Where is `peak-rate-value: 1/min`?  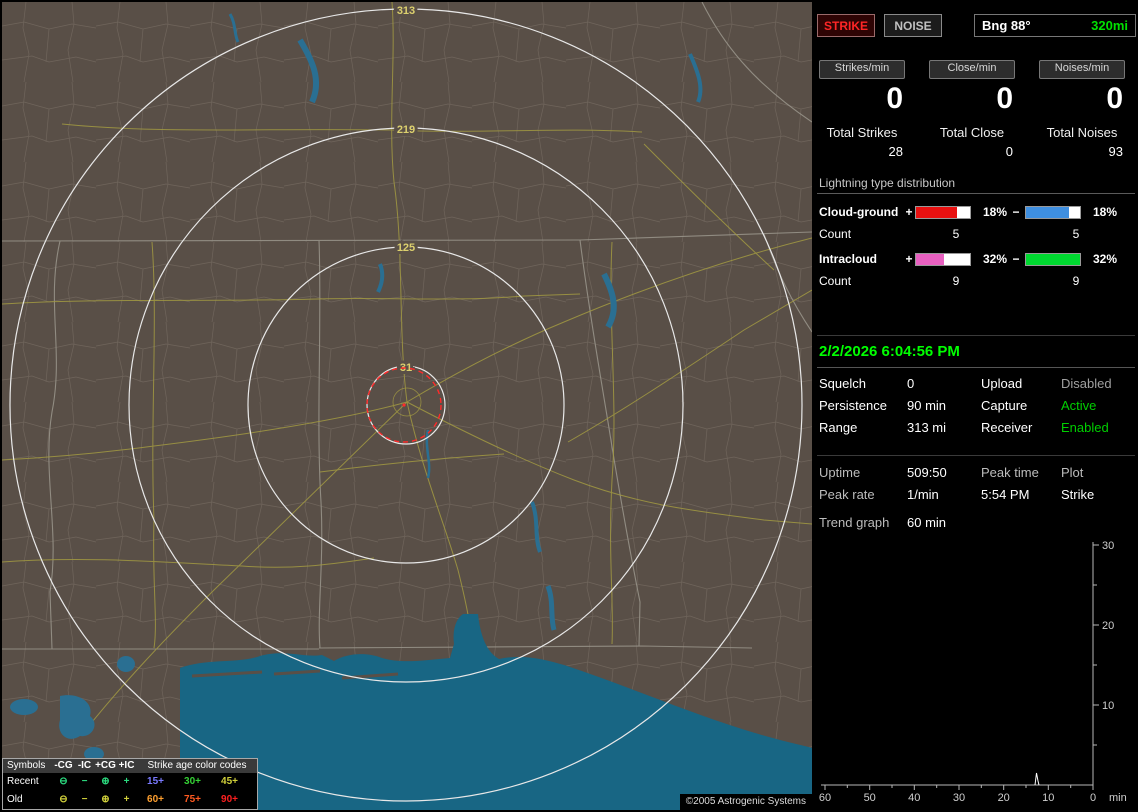 peak-rate-value: 1/min is located at coordinates (923, 494).